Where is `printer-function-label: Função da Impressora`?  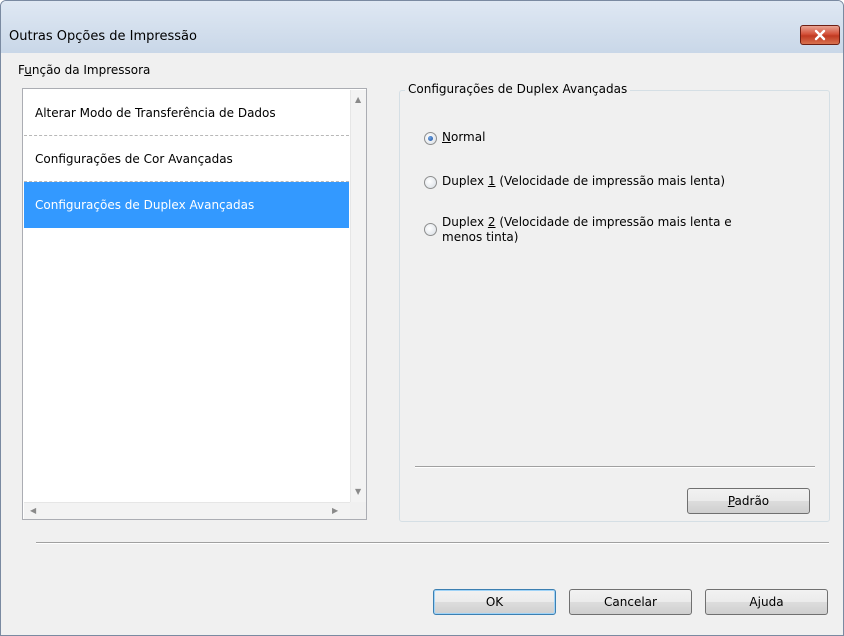
printer-function-label: Função da Impressora is located at coordinates (84, 70).